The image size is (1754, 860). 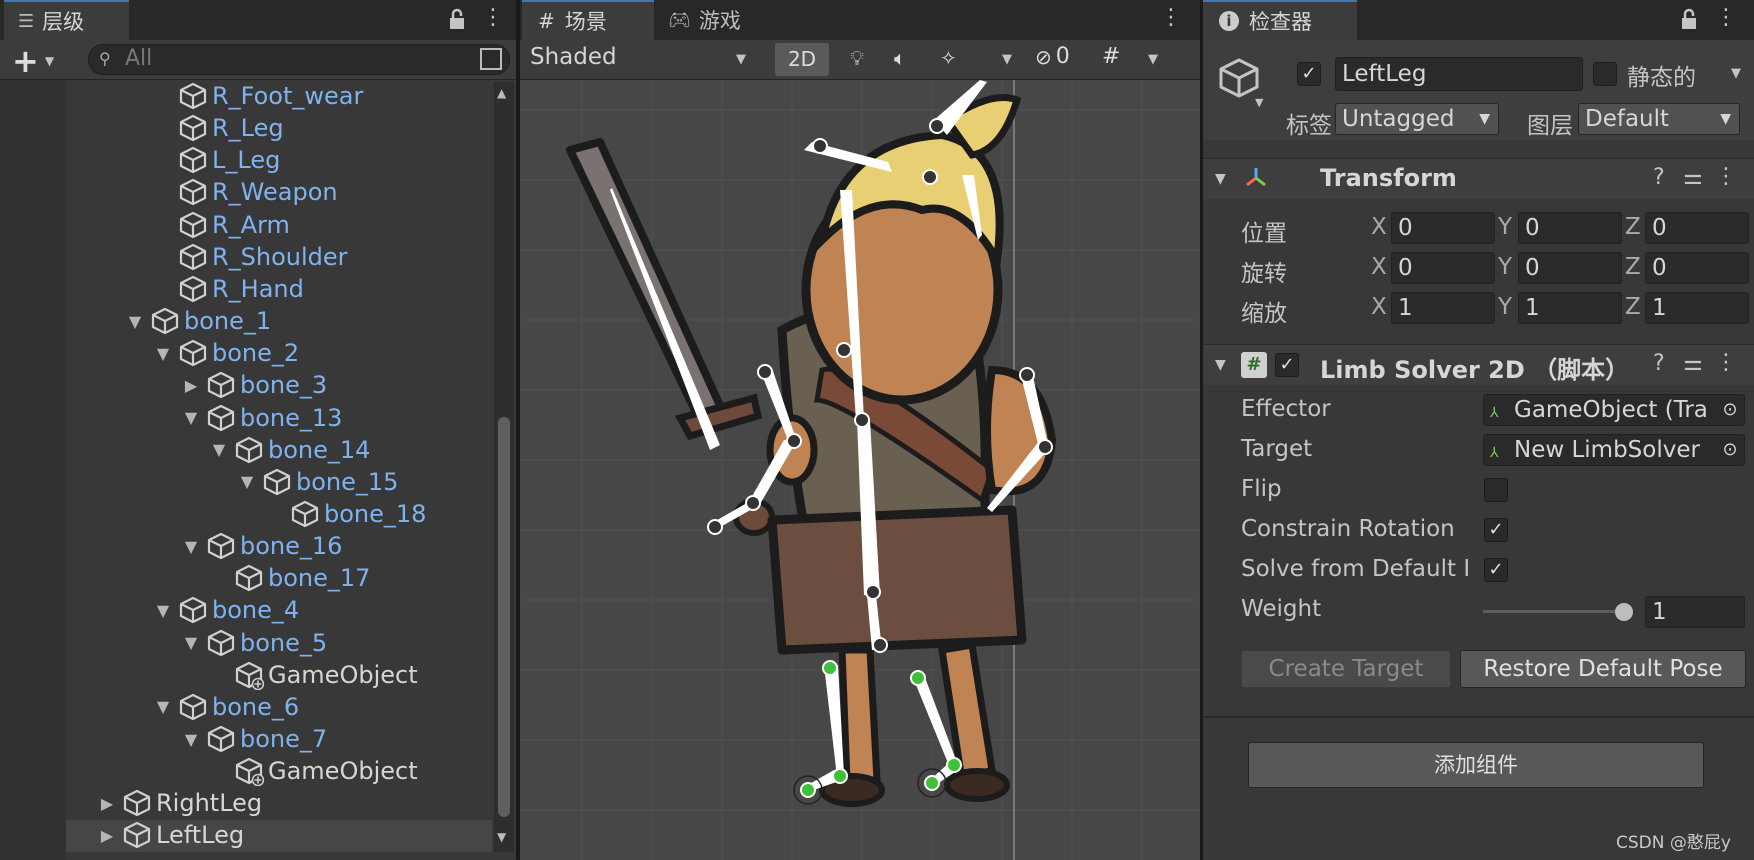 I want to click on solve-from-default-checkbox: ✓, so click(x=1496, y=570).